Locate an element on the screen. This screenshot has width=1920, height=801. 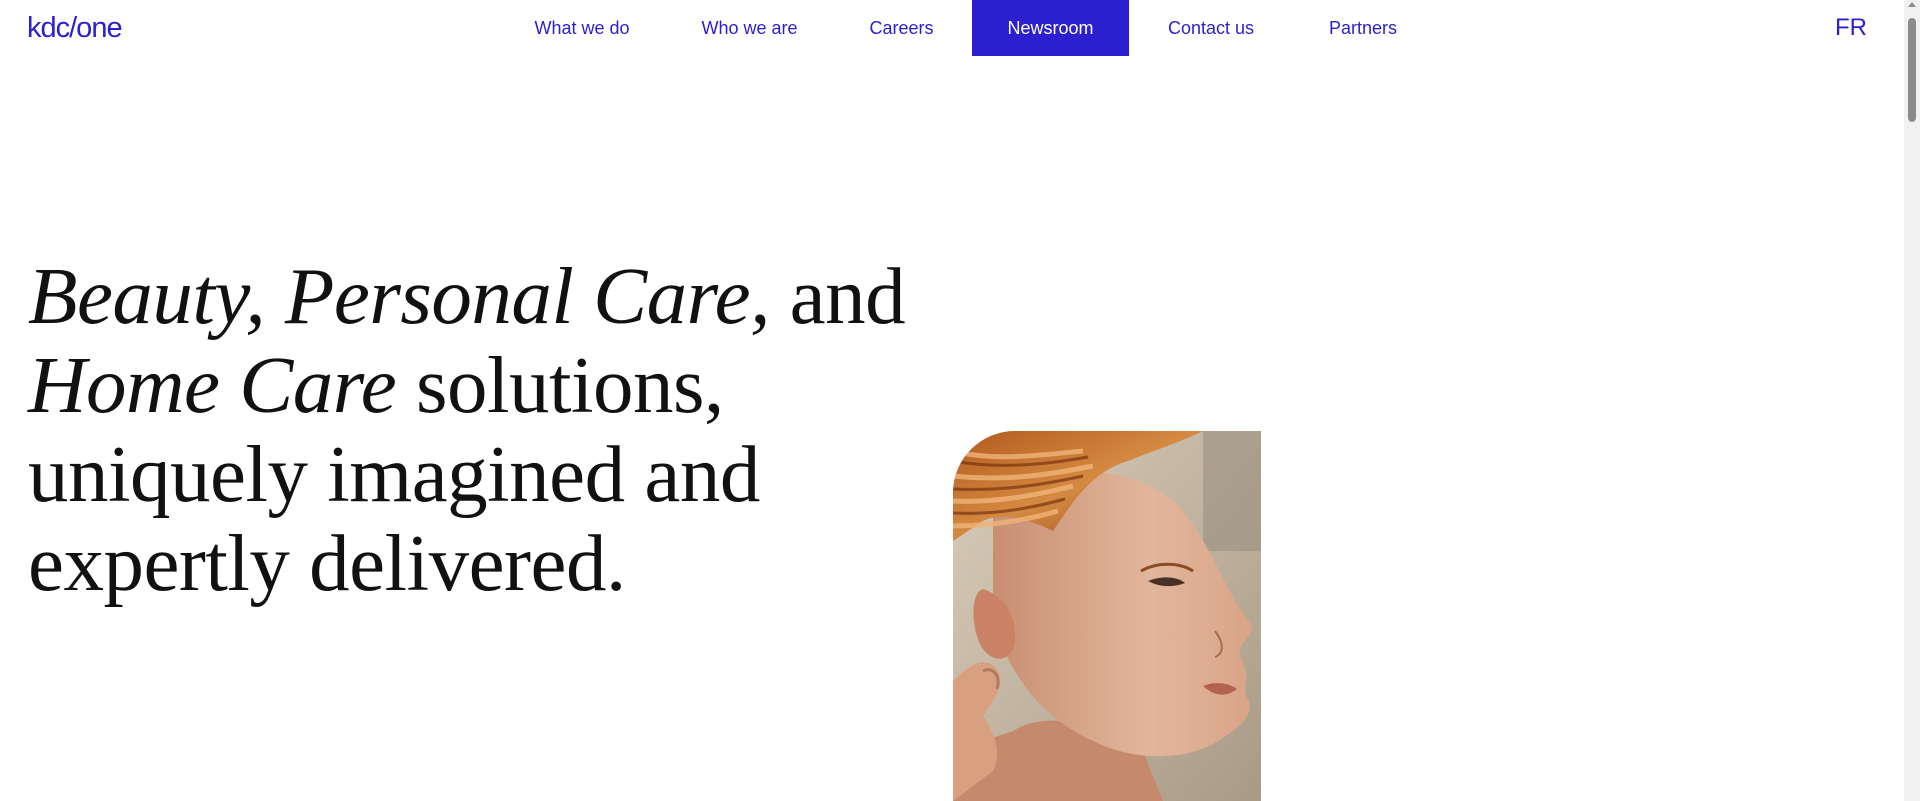
scrollbar-thumb is located at coordinates (1912, 70).